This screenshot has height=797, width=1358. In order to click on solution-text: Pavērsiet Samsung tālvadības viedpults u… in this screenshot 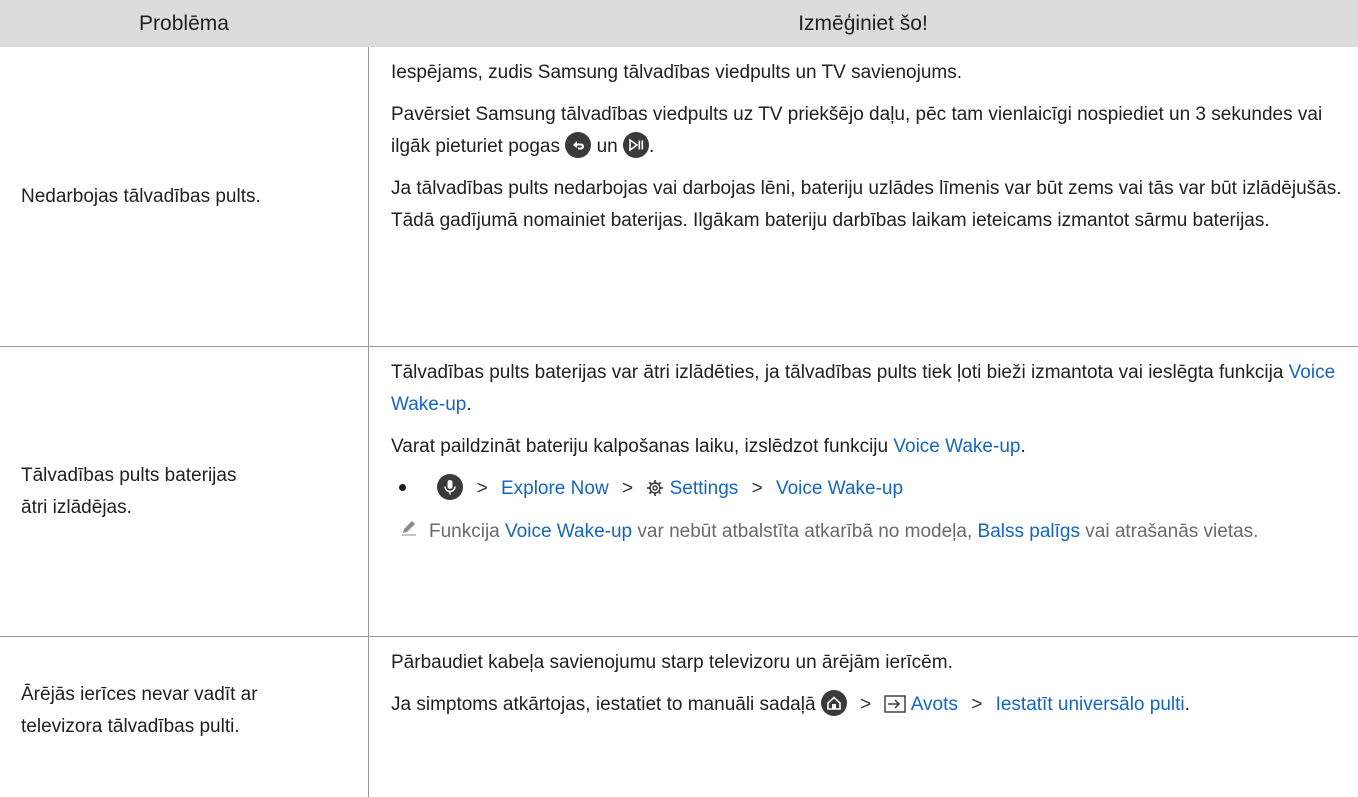, I will do `click(857, 130)`.